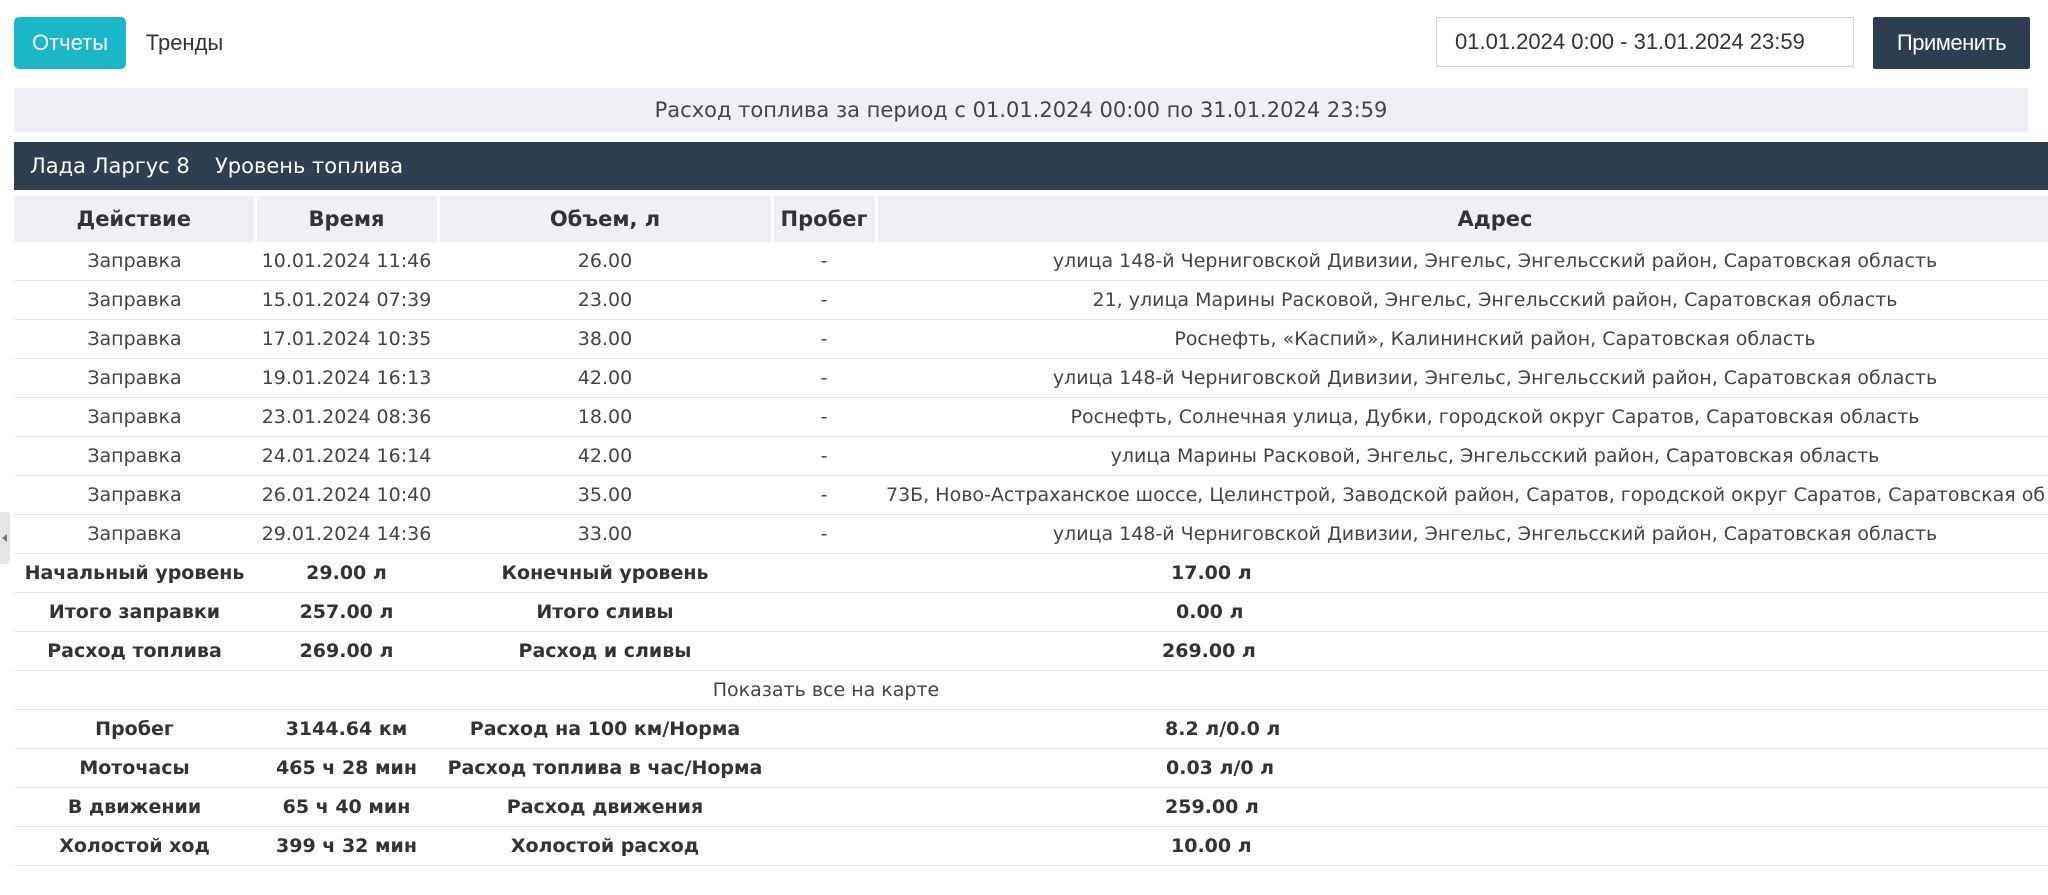 The image size is (2048, 895). I want to click on column-header-address: Адрес, so click(1462, 219).